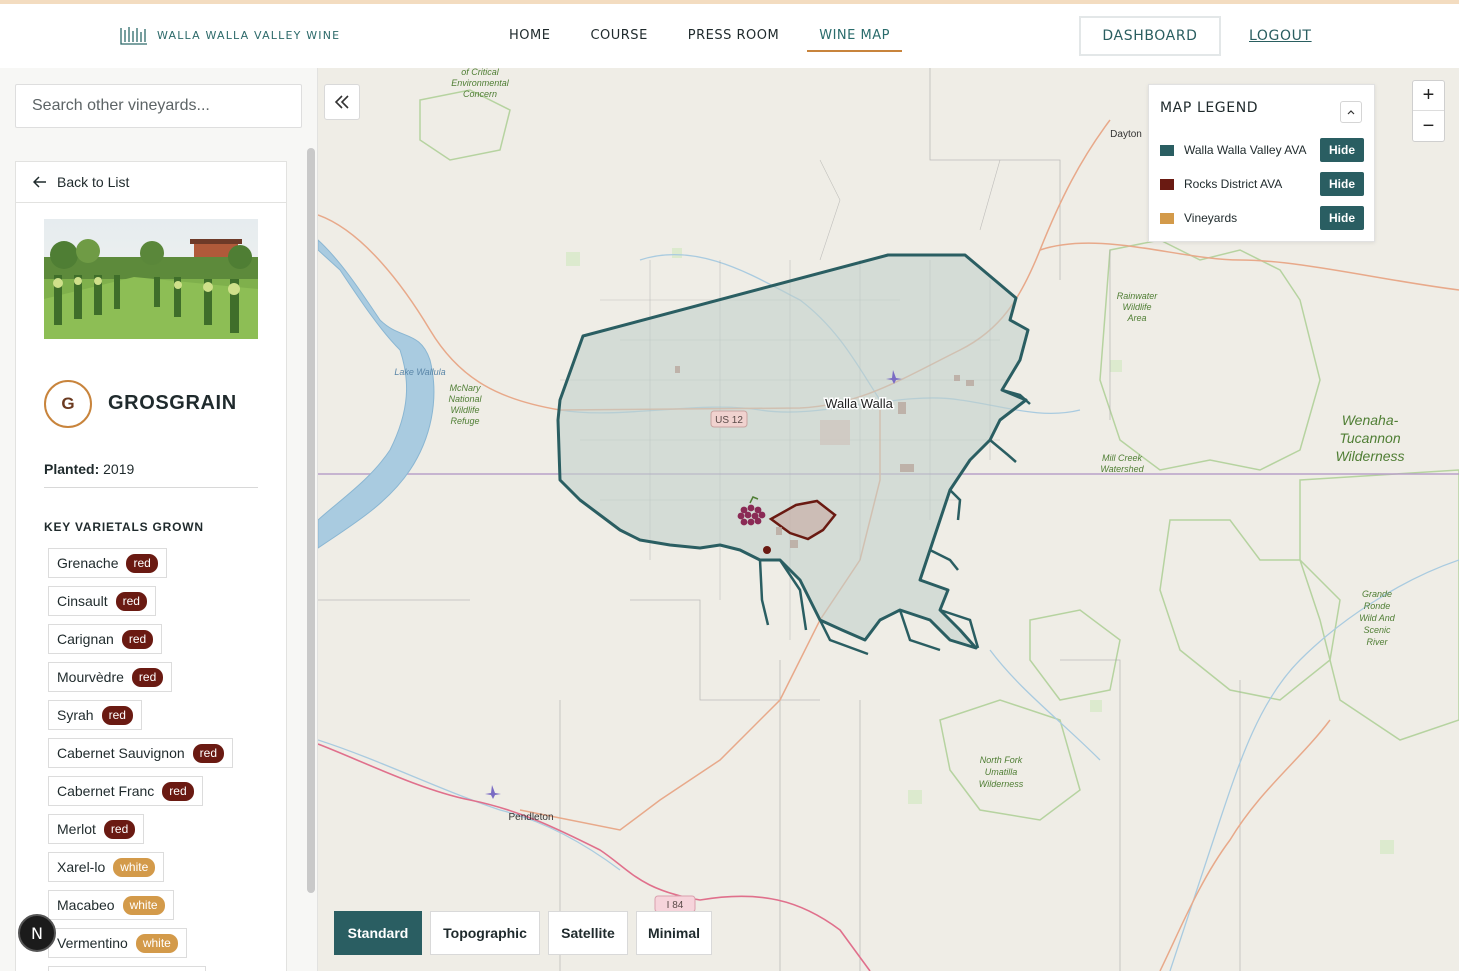 The width and height of the screenshot is (1459, 971). What do you see at coordinates (249, 35) in the screenshot?
I see `brand-name: WALLA WALLA VALLEY WINE` at bounding box center [249, 35].